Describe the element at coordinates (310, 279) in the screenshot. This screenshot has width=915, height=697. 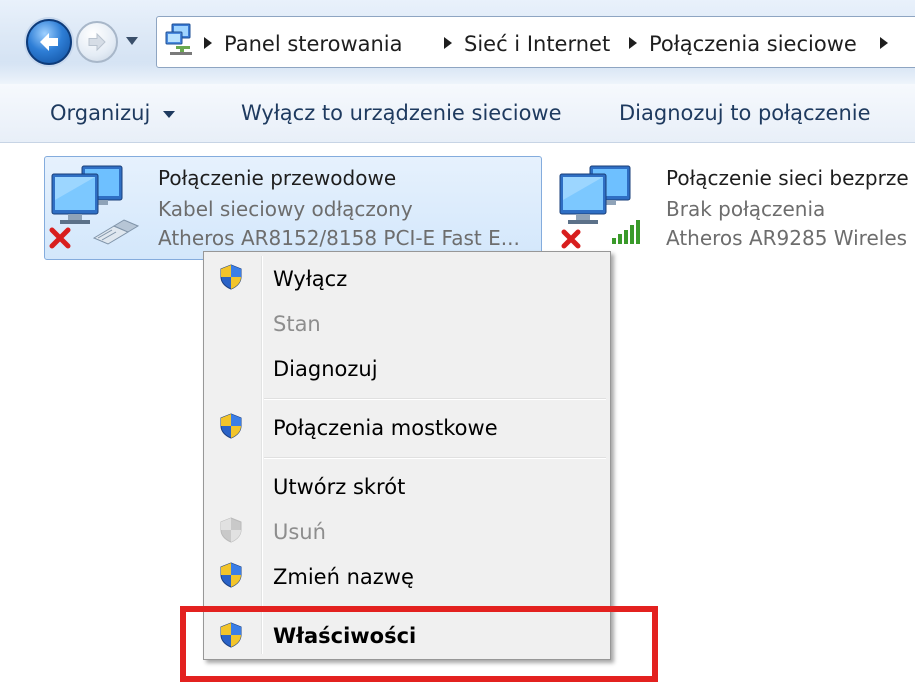
I see `menu-item-disable: Wyłącz` at that location.